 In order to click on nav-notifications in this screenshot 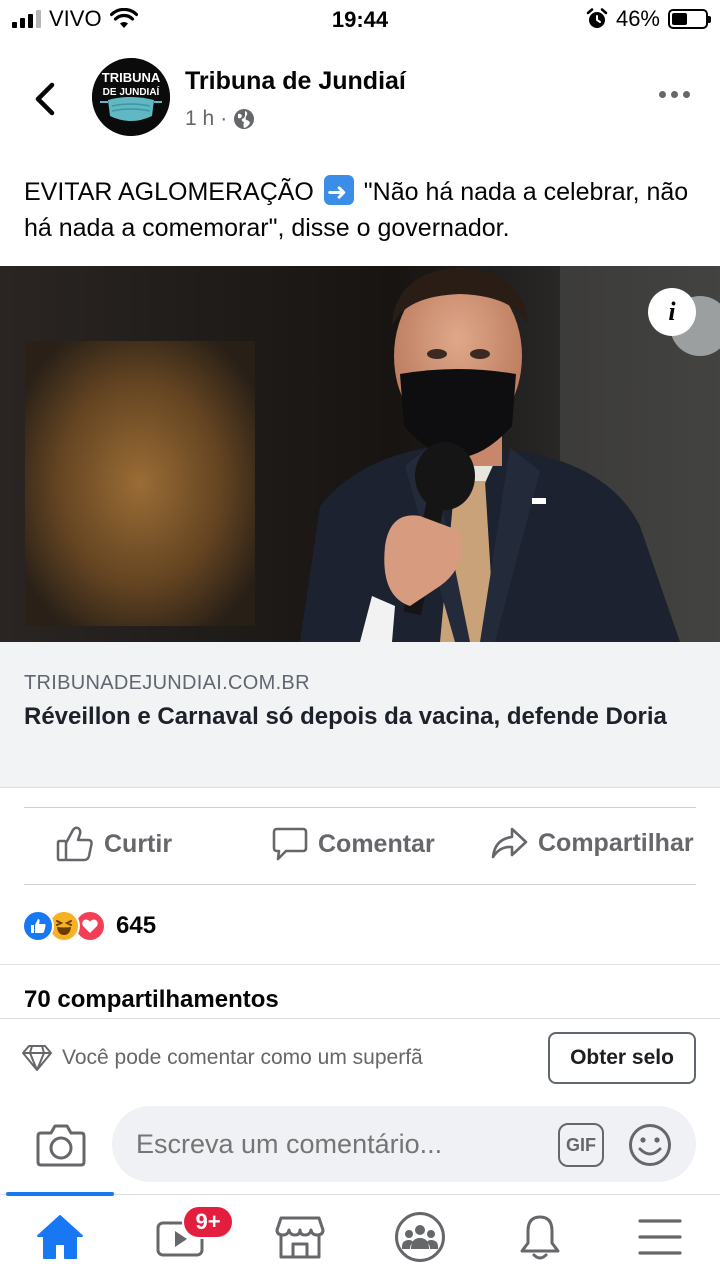, I will do `click(540, 1237)`.